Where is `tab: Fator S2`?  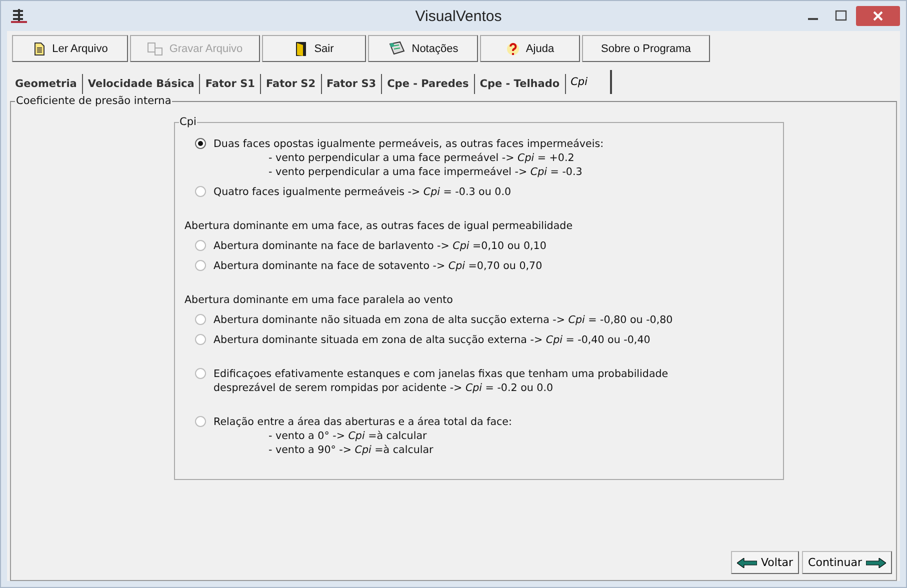
tab: Fator S2 is located at coordinates (291, 84).